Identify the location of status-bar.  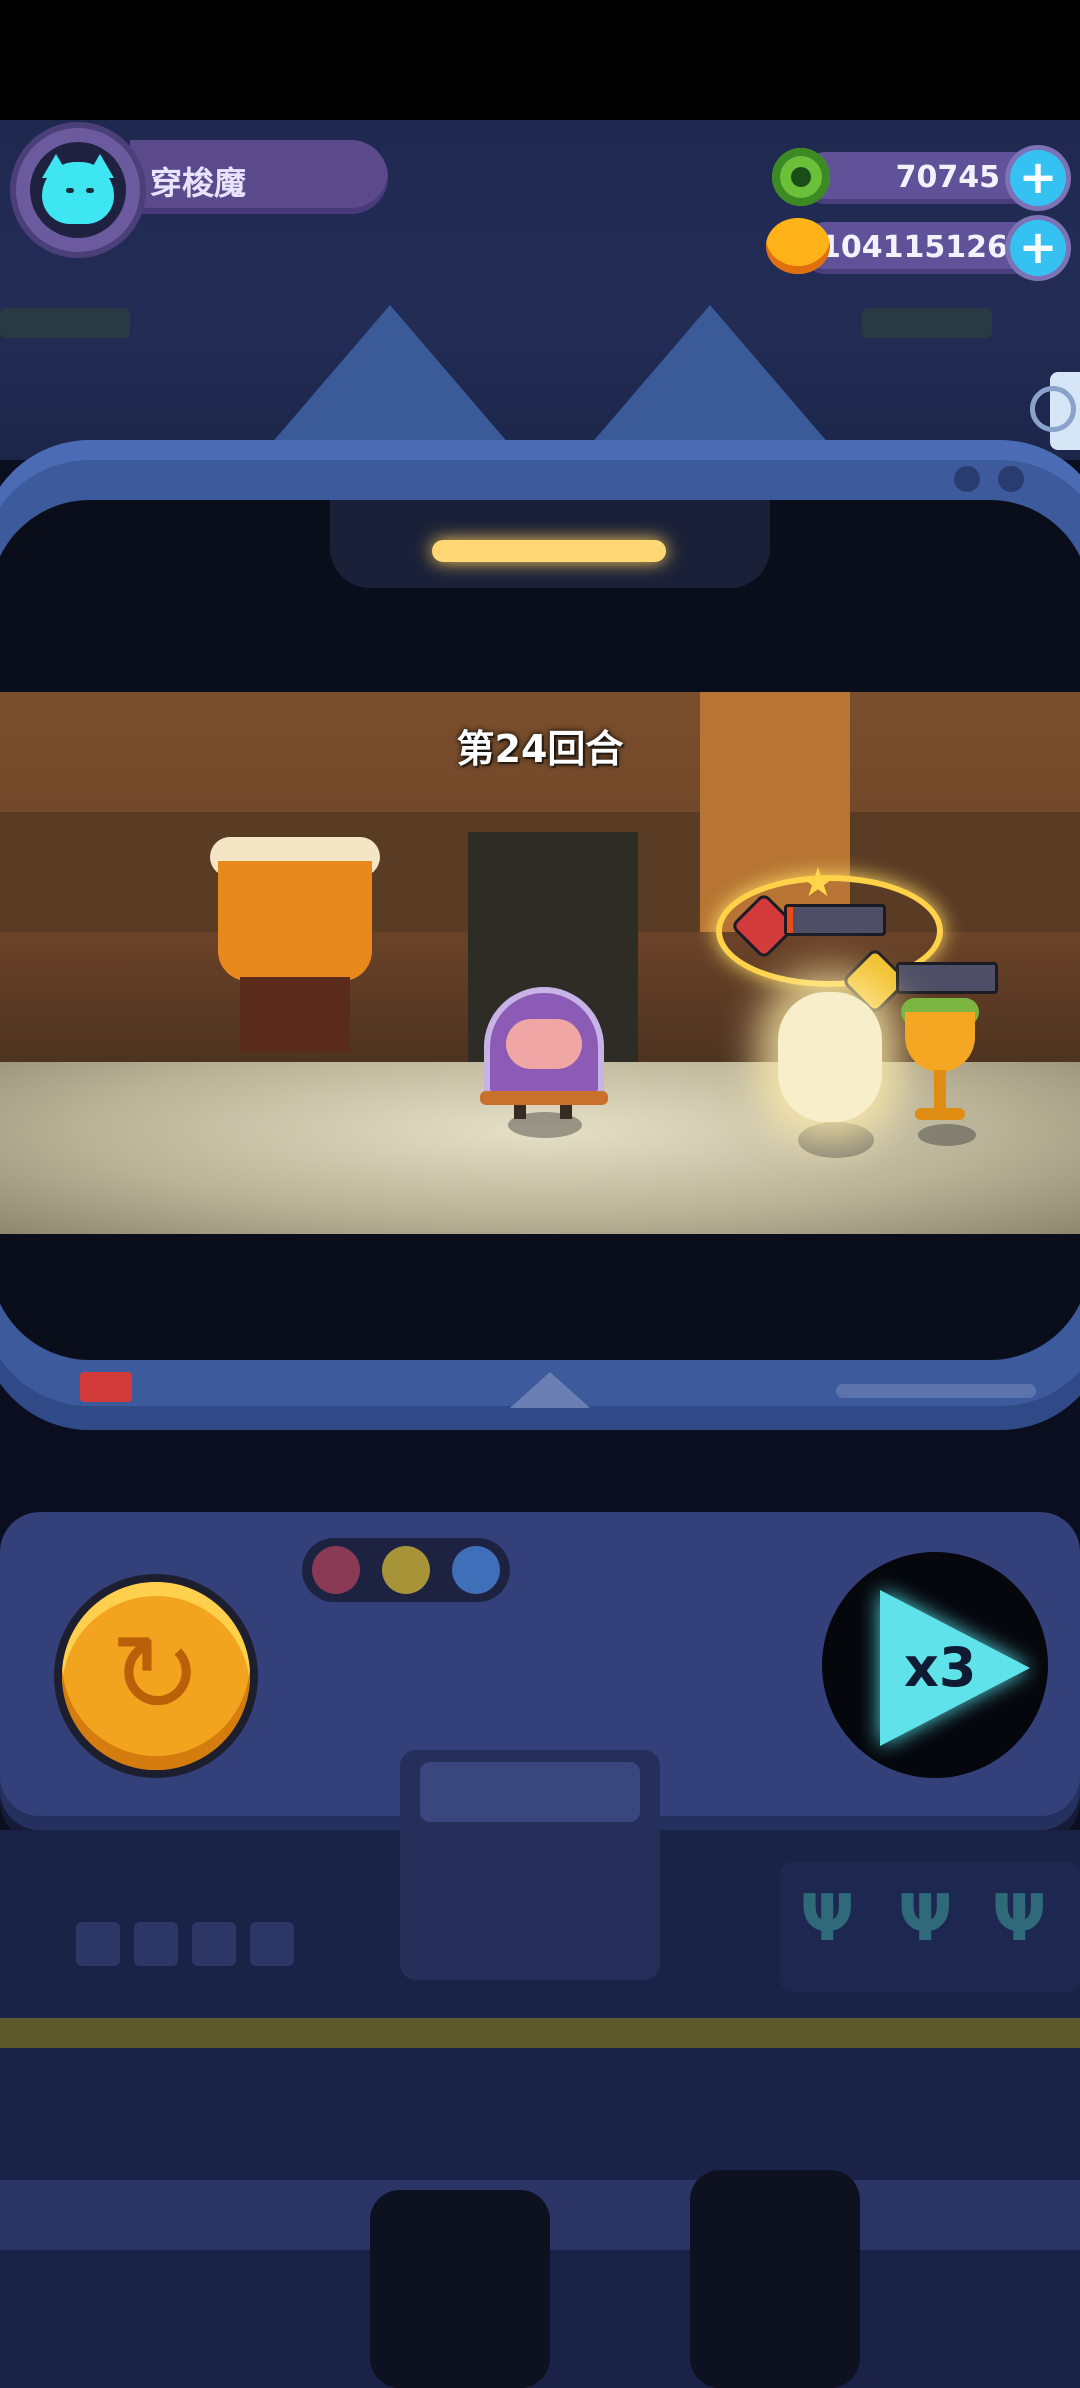
(540, 60).